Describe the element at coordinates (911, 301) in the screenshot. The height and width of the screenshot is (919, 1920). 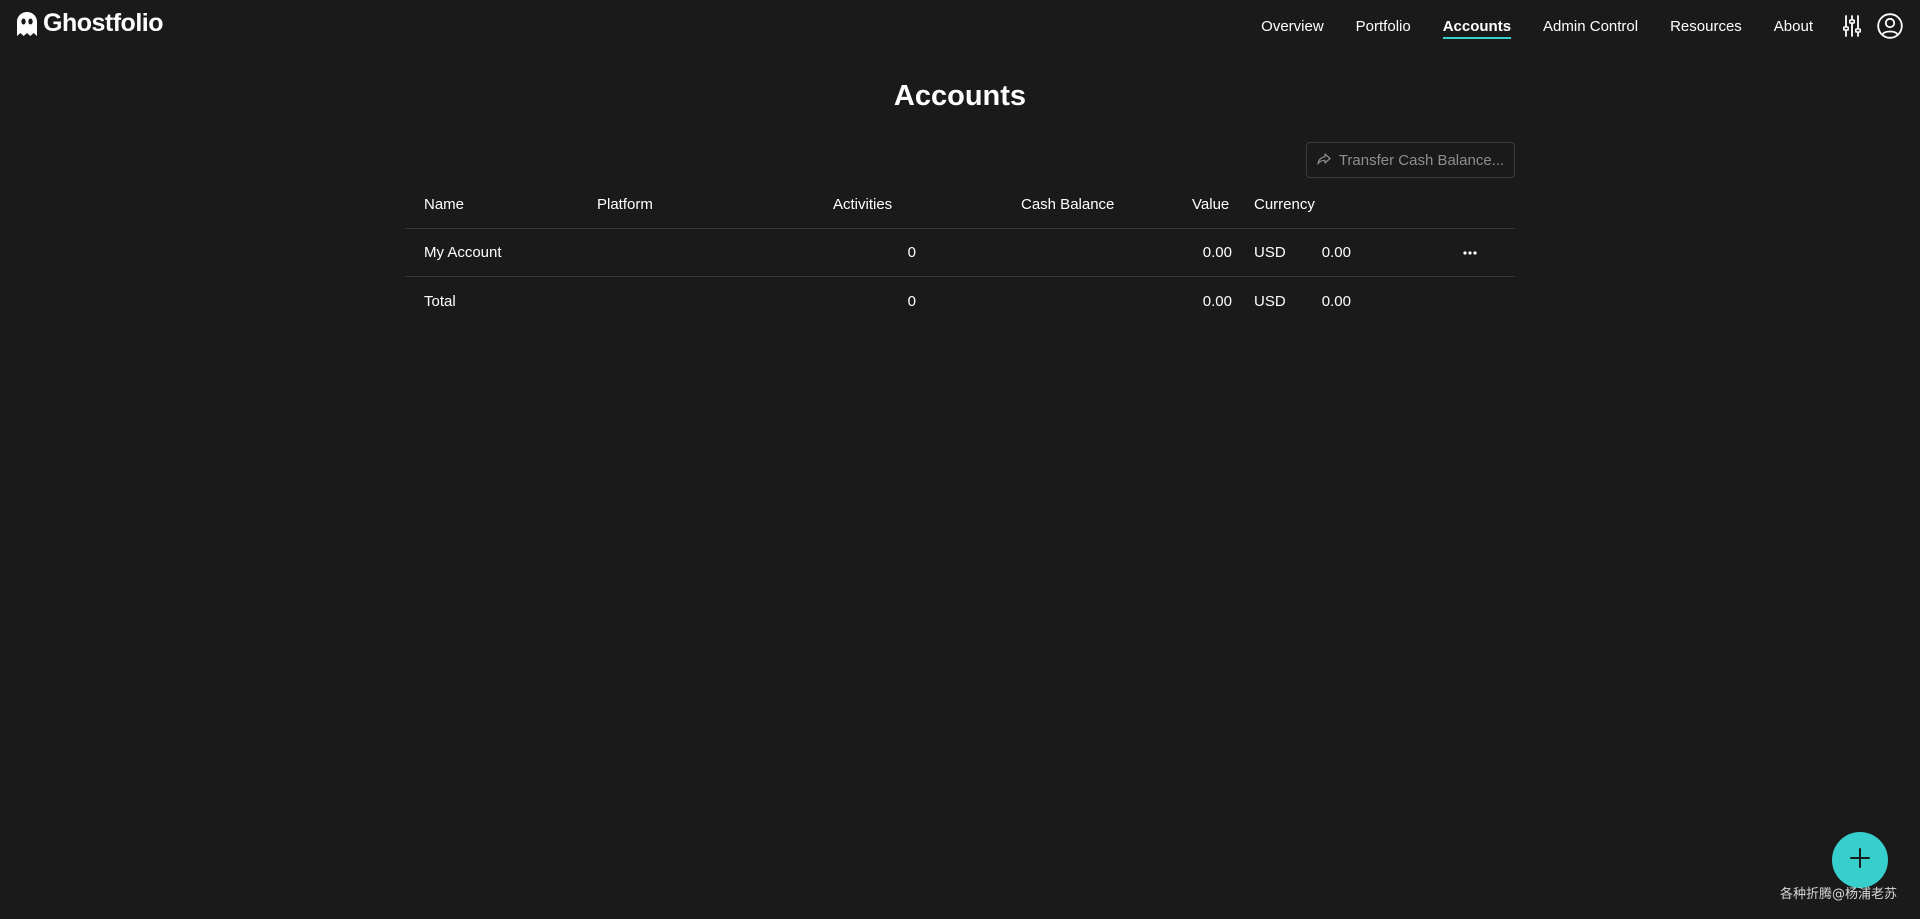
I see `total-activities: 0` at that location.